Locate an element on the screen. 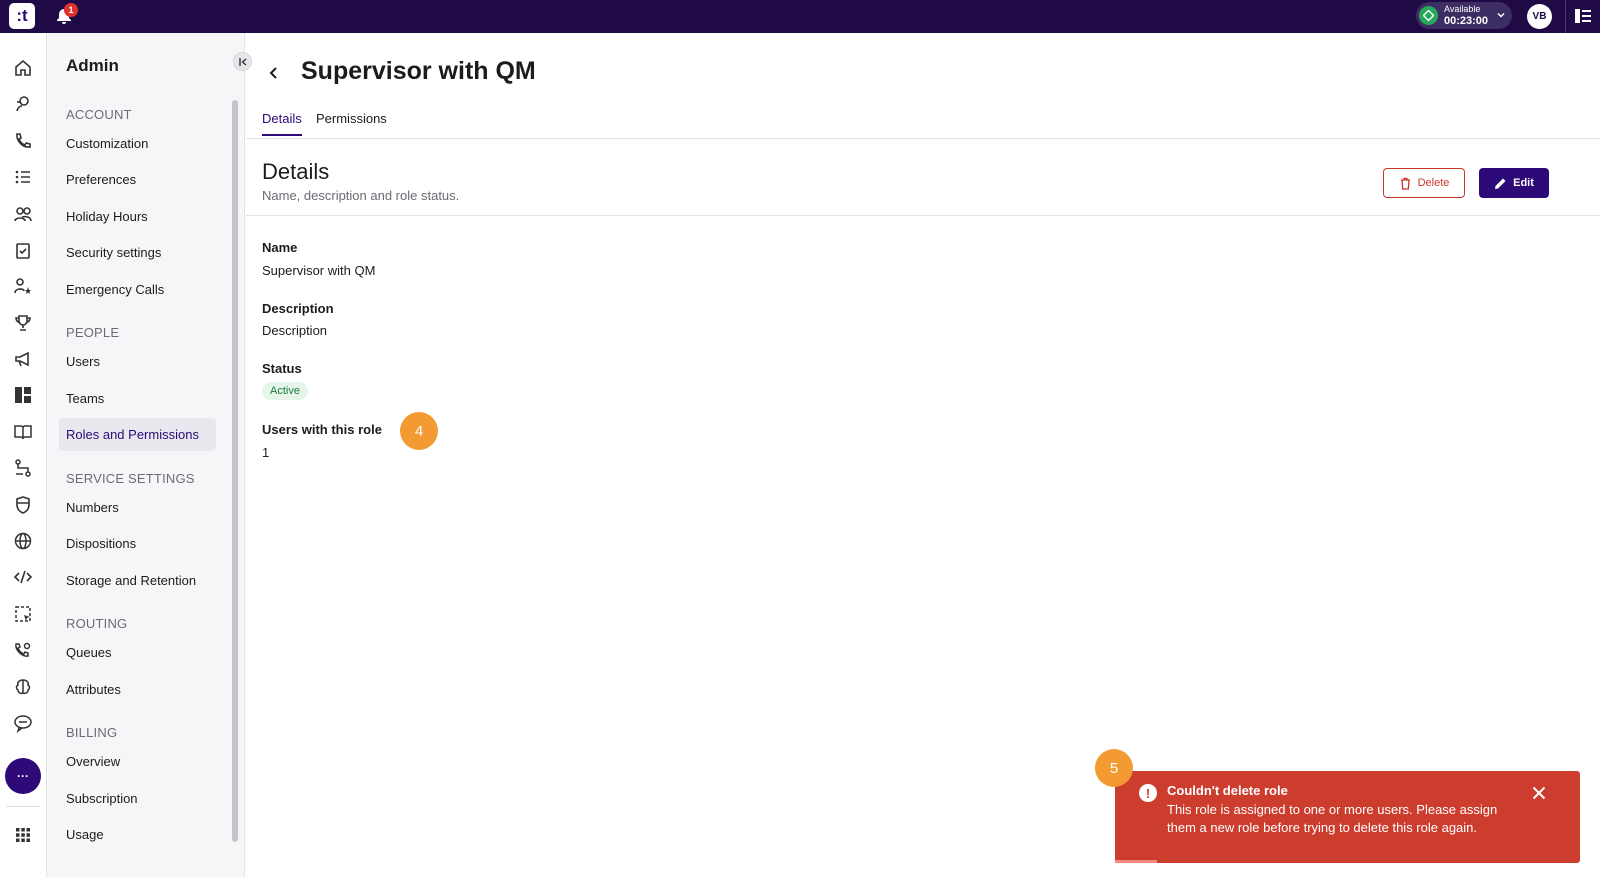 This screenshot has height=877, width=1600. delete-button: Delete is located at coordinates (1424, 183).